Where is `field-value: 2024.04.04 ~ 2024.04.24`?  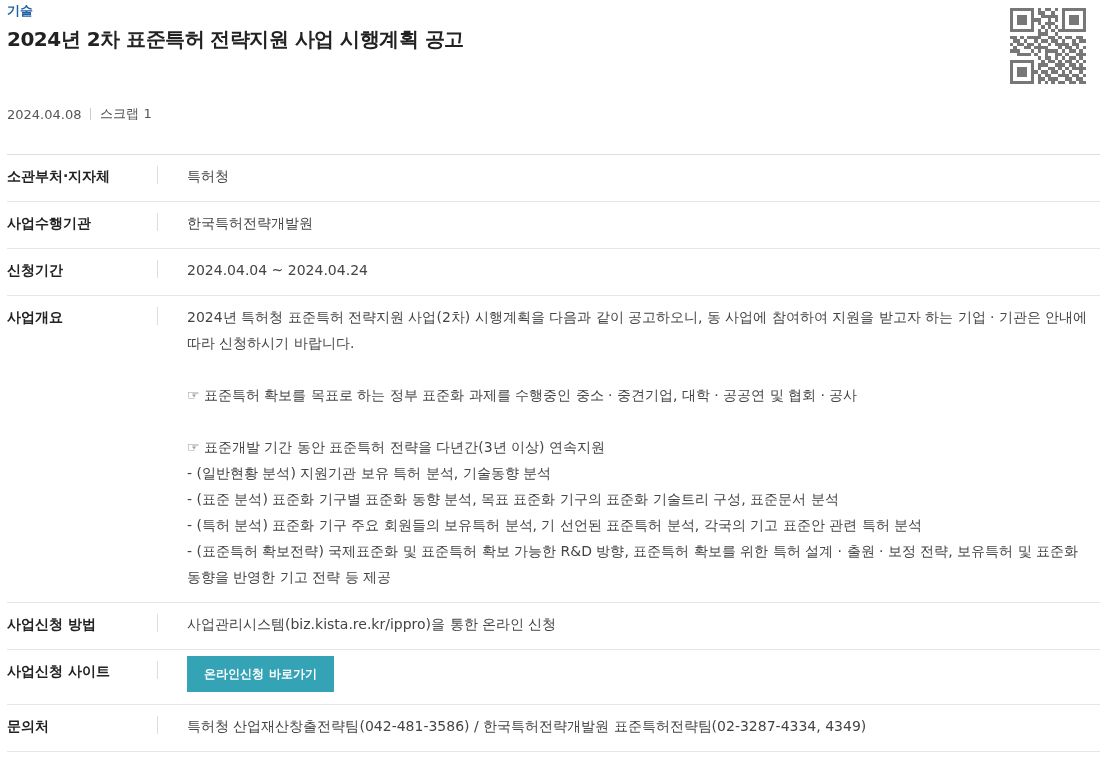
field-value: 2024.04.04 ~ 2024.04.24 is located at coordinates (278, 270).